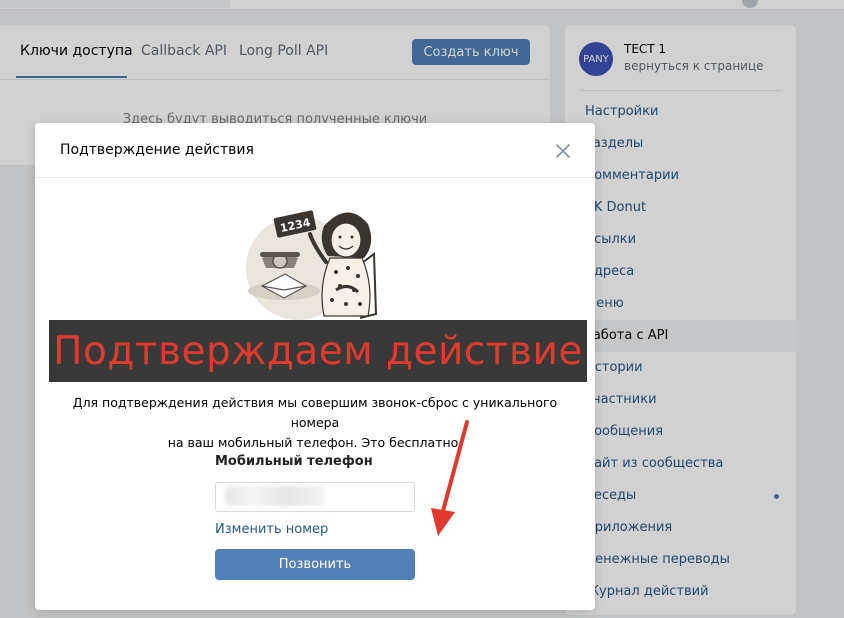 This screenshot has height=618, width=844. What do you see at coordinates (157, 150) in the screenshot?
I see `modal-title: Подтверждение действия` at bounding box center [157, 150].